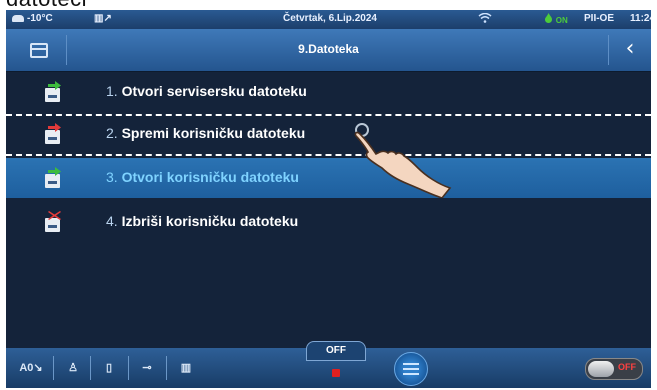  What do you see at coordinates (186, 368) in the screenshot?
I see `radiator-icon: ▥` at bounding box center [186, 368].